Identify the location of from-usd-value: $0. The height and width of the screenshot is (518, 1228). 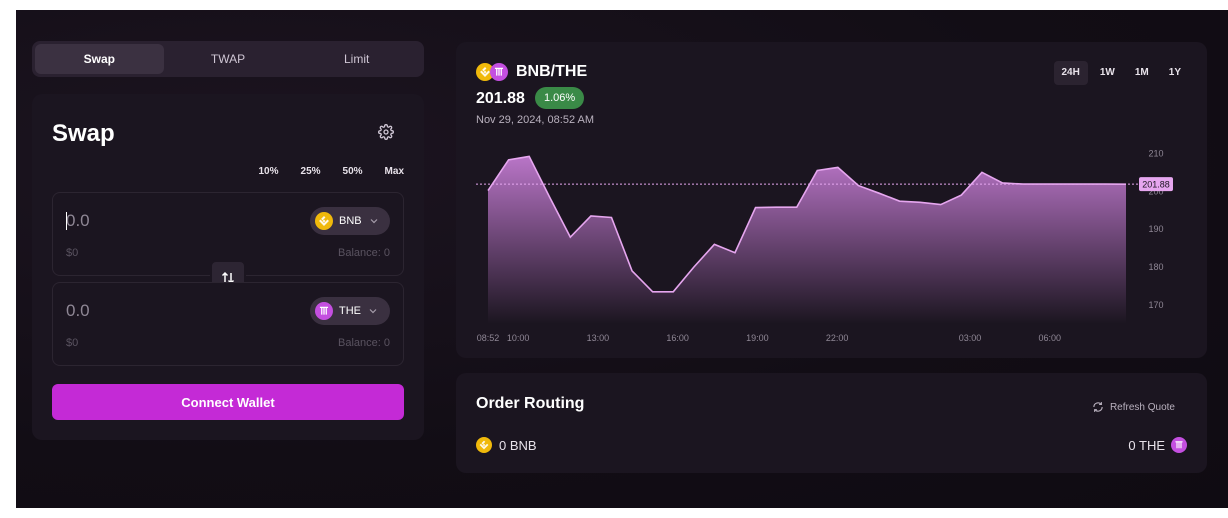
(72, 253).